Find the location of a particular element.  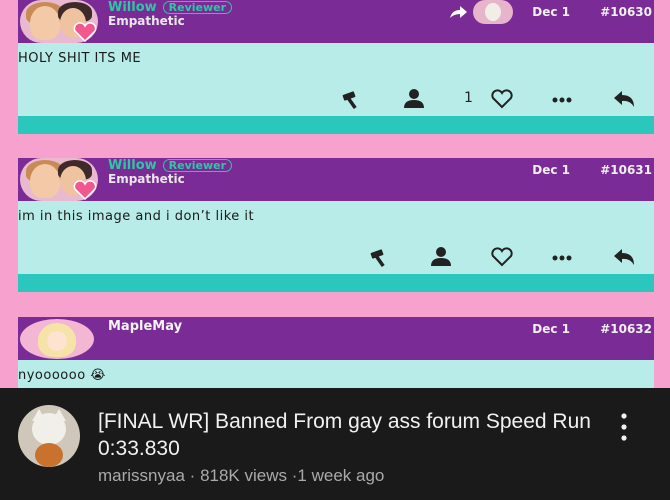

vertical-dots-icon is located at coordinates (624, 427).